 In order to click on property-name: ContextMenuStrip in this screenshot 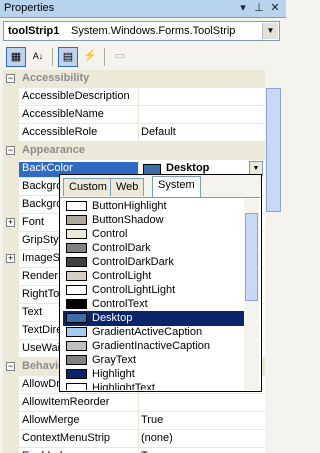, I will do `click(66, 438)`.